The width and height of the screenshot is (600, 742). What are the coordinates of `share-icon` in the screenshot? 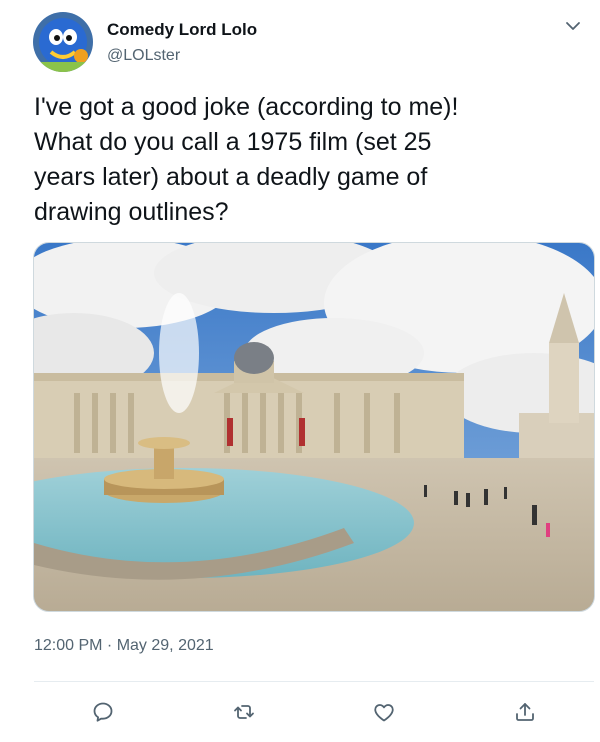 It's located at (525, 712).